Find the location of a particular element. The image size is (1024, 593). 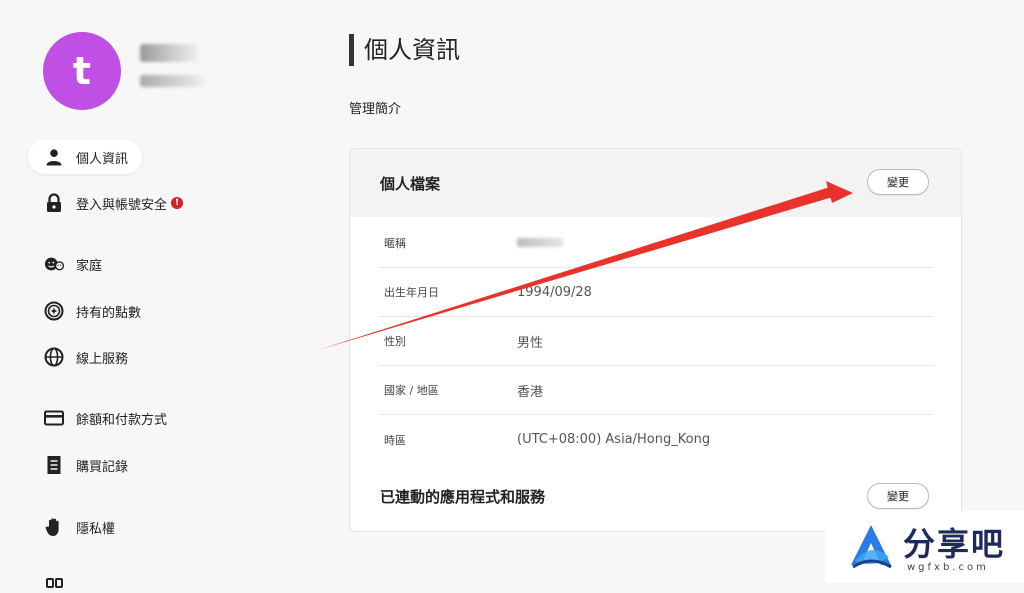

sidebar-item-label: 登入與帳號安全 is located at coordinates (122, 205).